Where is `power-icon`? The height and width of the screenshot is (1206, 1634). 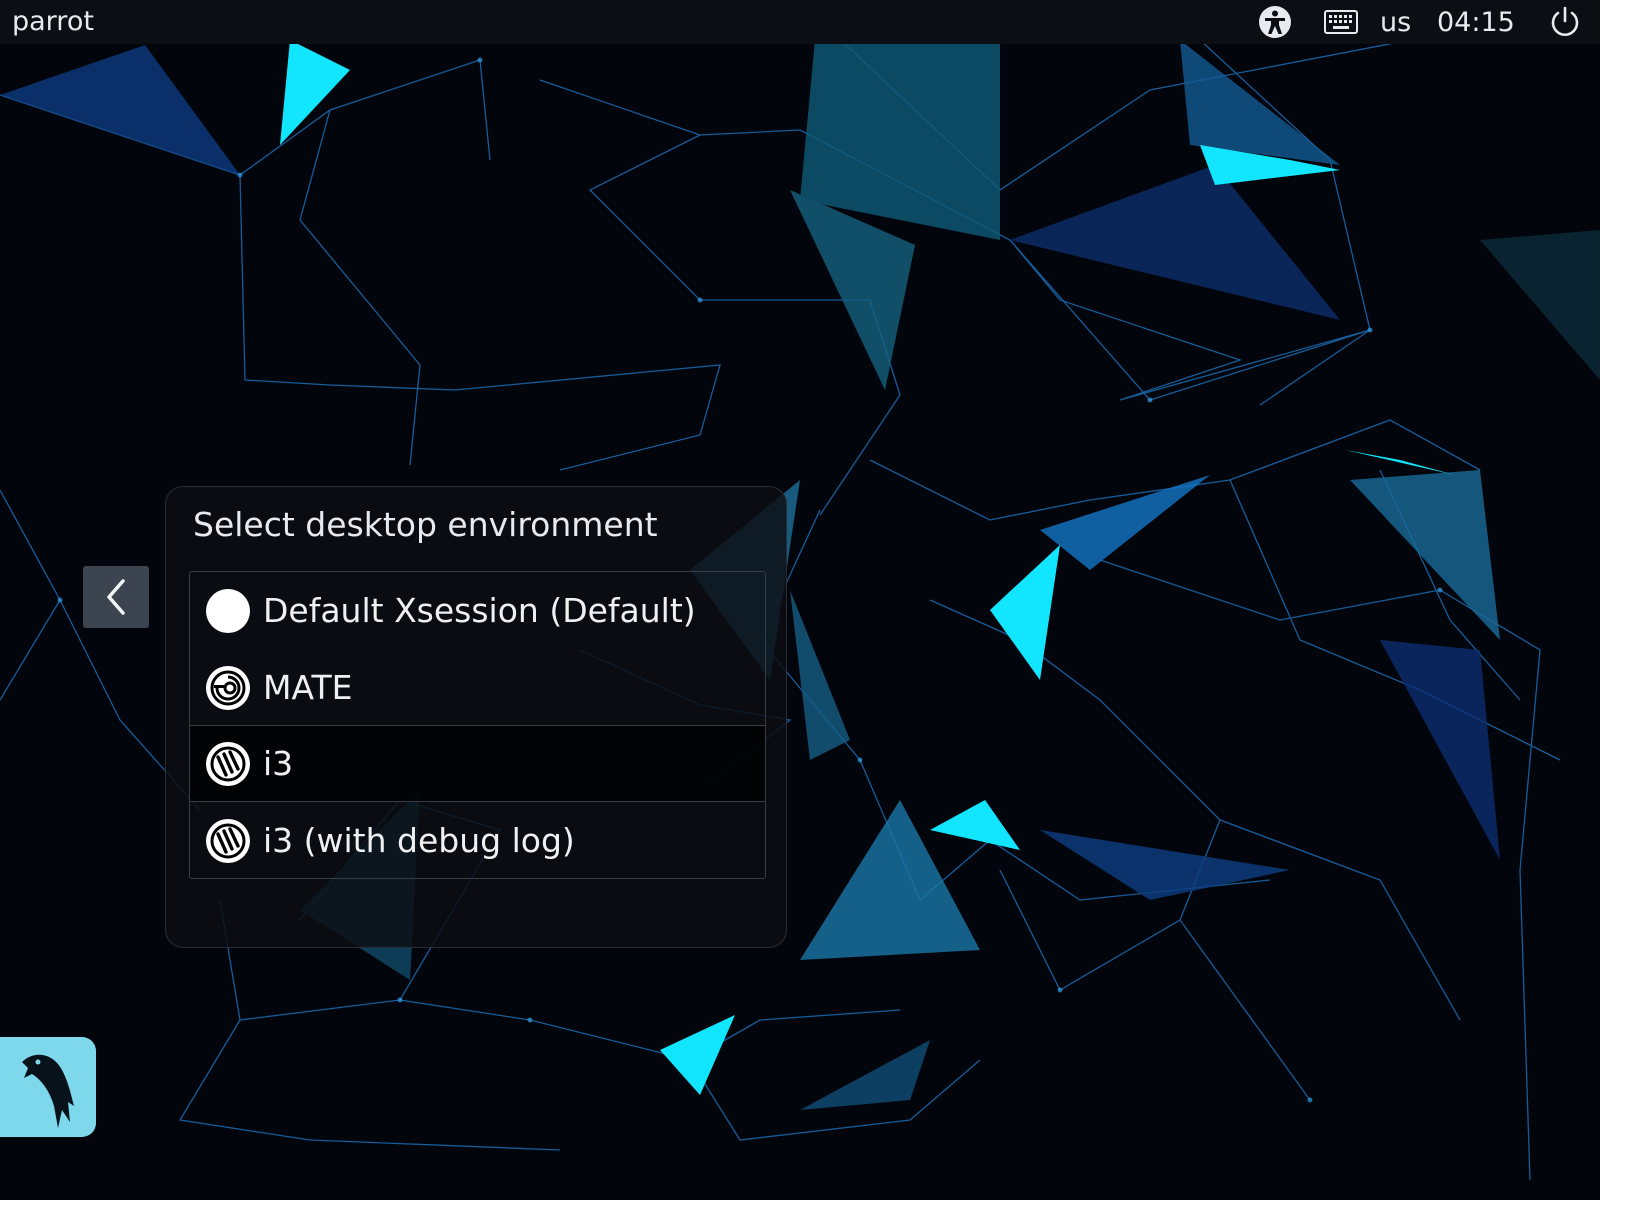 power-icon is located at coordinates (1565, 21).